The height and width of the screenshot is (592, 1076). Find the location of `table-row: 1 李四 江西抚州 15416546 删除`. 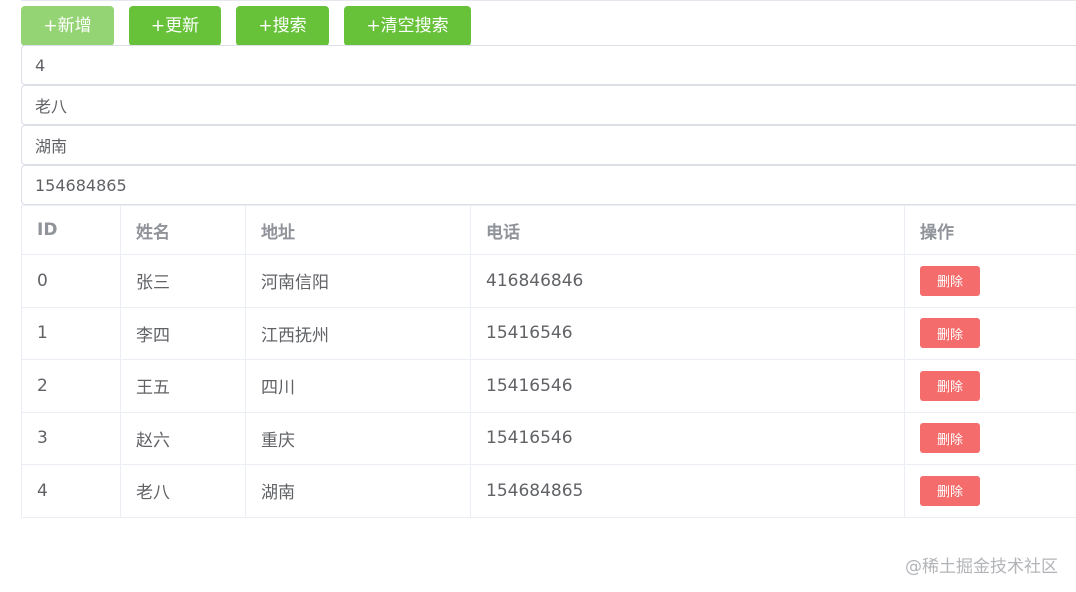

table-row: 1 李四 江西抚州 15416546 删除 is located at coordinates (548, 333).